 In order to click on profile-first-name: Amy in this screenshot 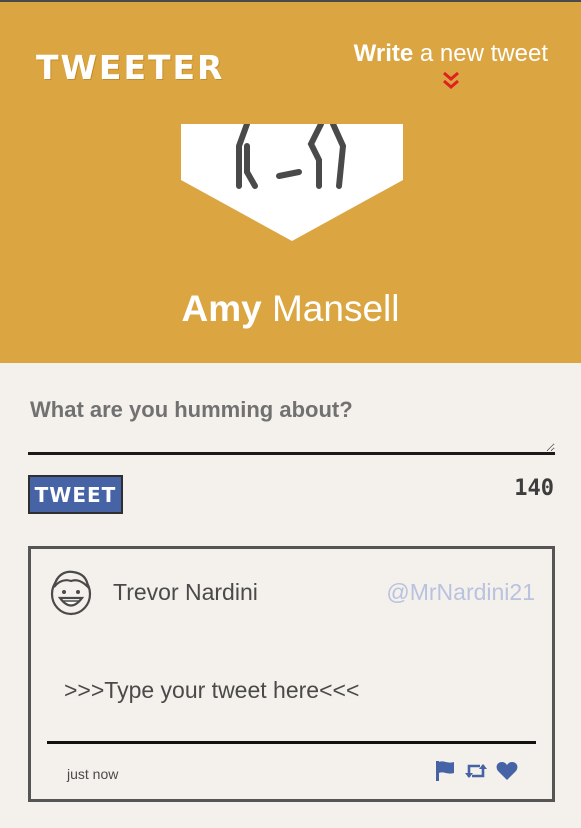, I will do `click(221, 308)`.